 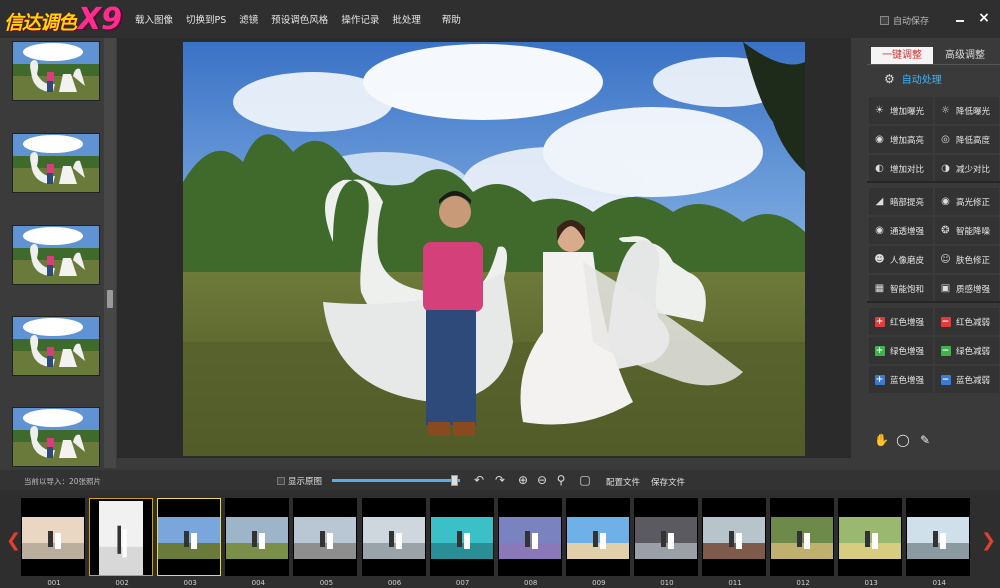 I want to click on adjust-button-2: ☼ 降低曝光, so click(x=967, y=110).